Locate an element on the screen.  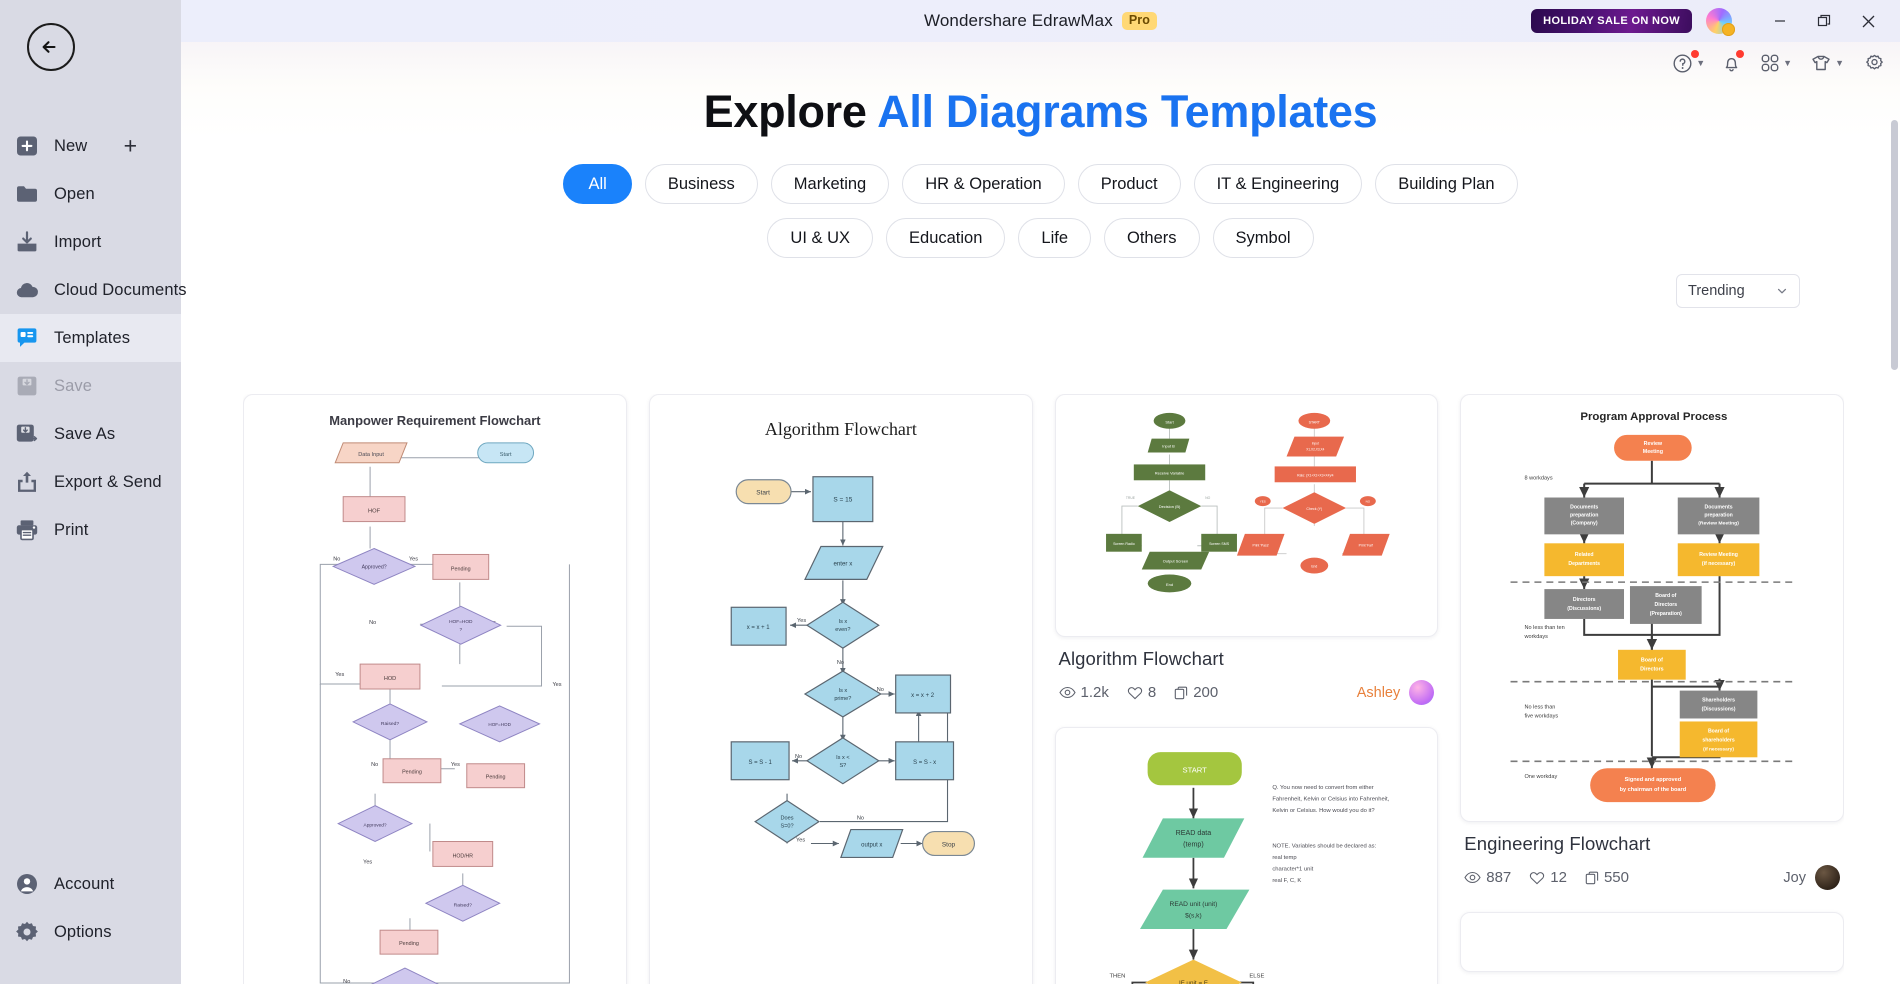
category-pill-symbol: Symbol is located at coordinates (1263, 238).